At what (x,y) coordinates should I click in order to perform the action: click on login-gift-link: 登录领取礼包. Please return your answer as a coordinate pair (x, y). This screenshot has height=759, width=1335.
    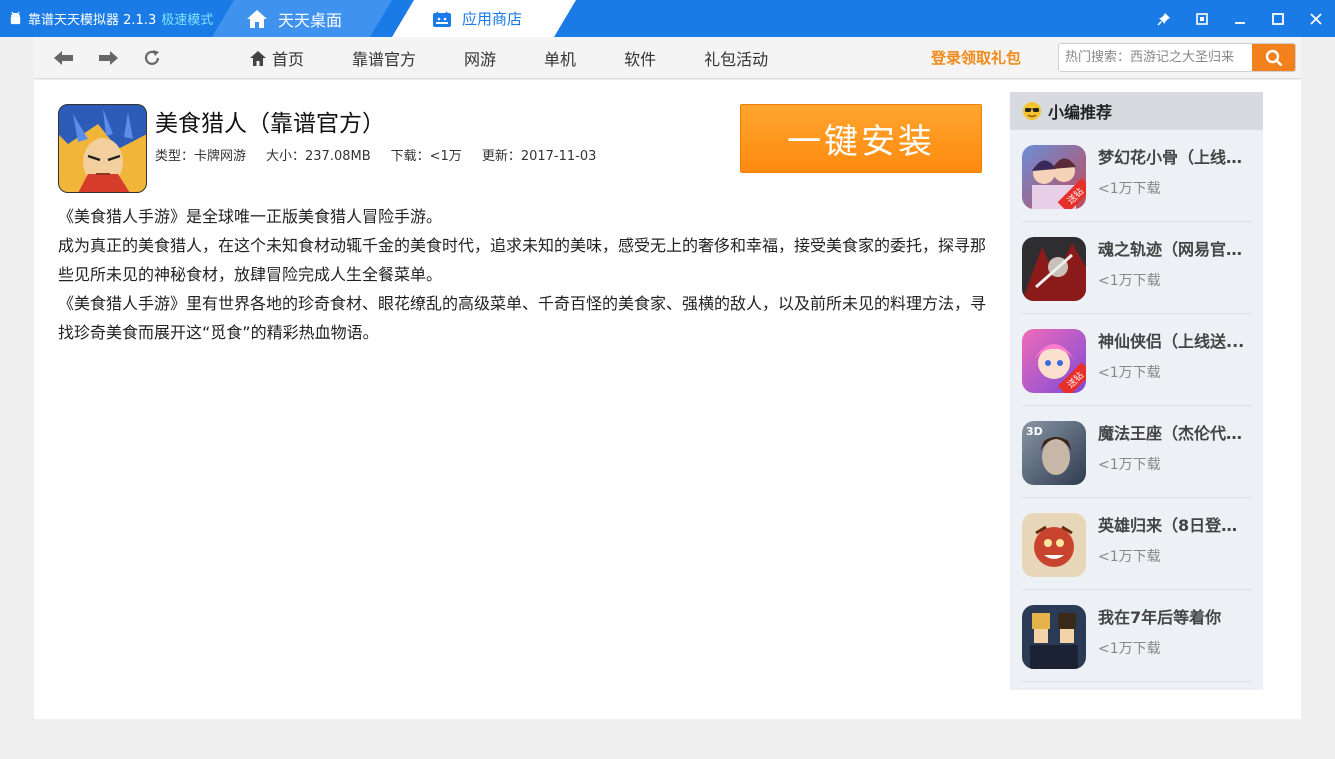
    Looking at the image, I should click on (976, 58).